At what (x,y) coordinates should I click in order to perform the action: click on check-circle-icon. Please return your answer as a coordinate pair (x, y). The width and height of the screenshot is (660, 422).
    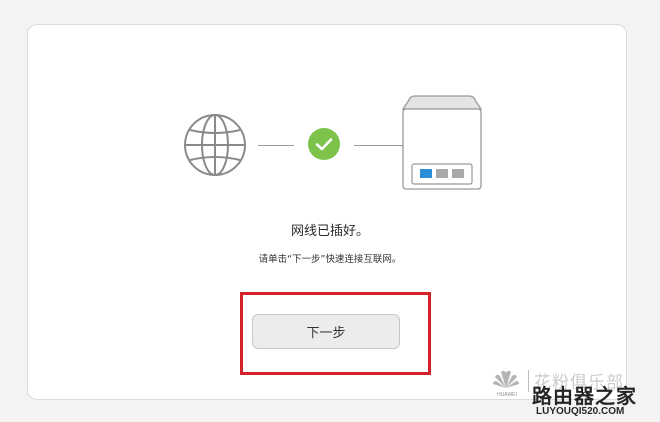
    Looking at the image, I should click on (324, 144).